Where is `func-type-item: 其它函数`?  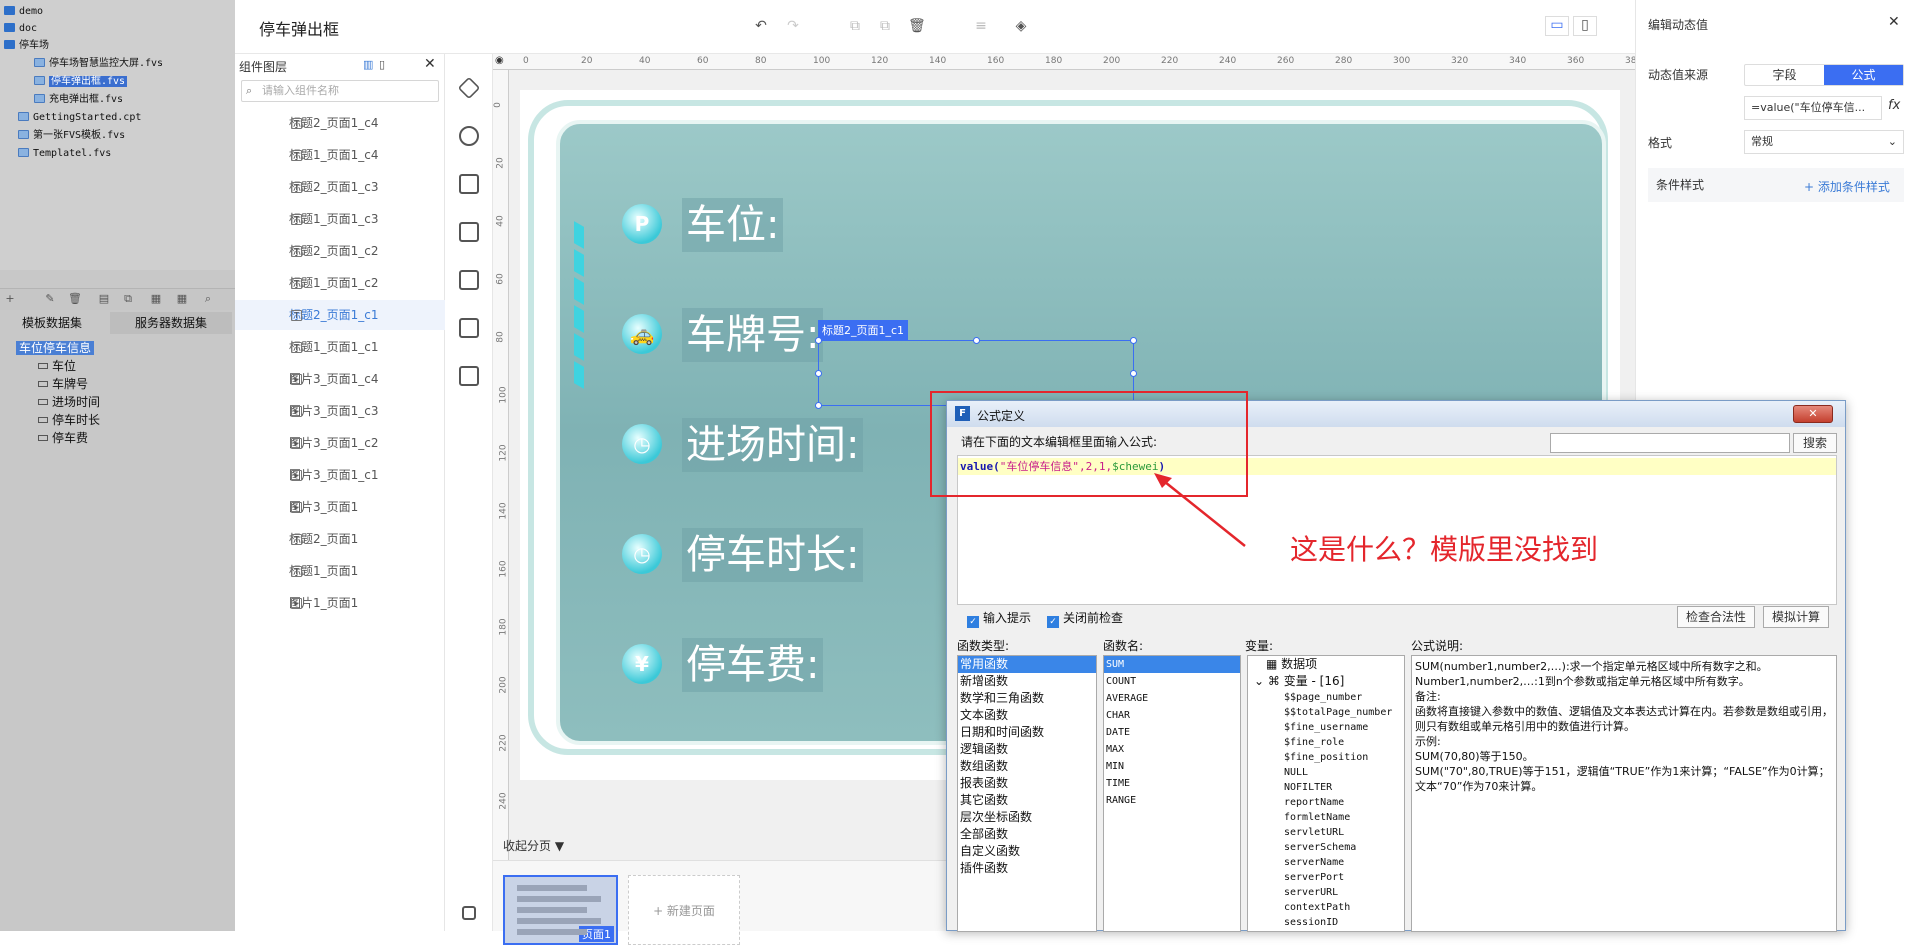 func-type-item: 其它函数 is located at coordinates (1027, 800).